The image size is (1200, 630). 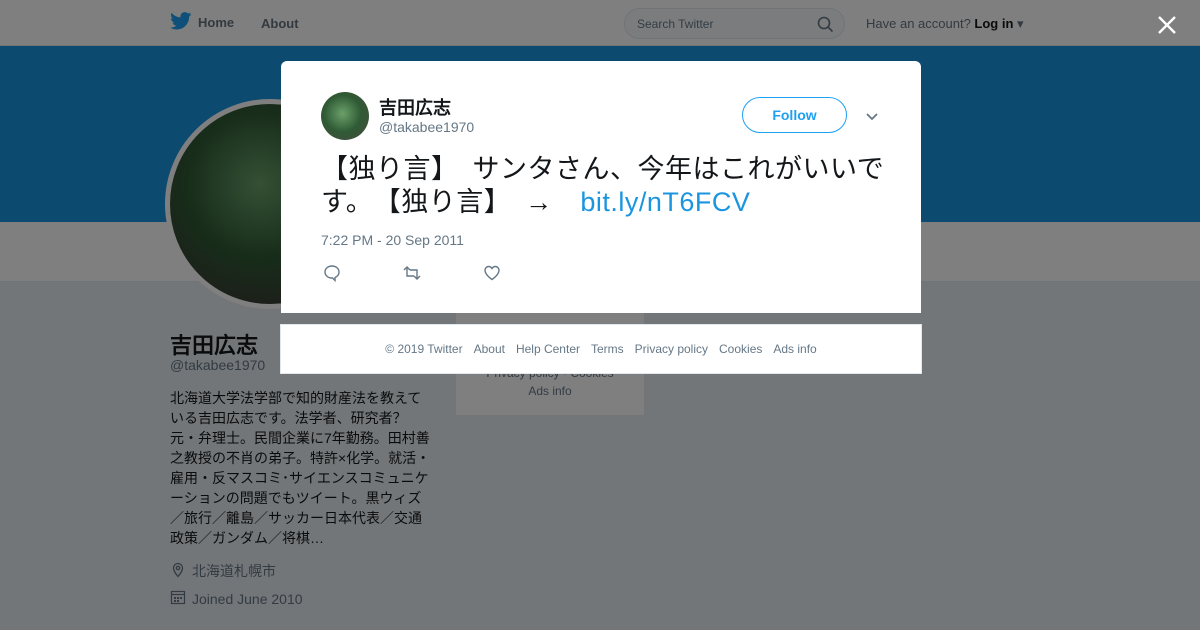 I want to click on close-icon, so click(x=1167, y=25).